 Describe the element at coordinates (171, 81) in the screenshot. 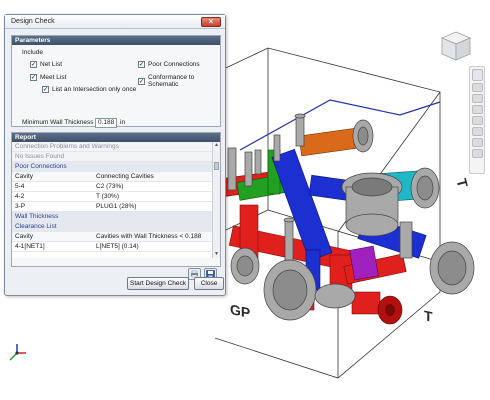

I see `conformance-label: Conformance to Schematic` at that location.